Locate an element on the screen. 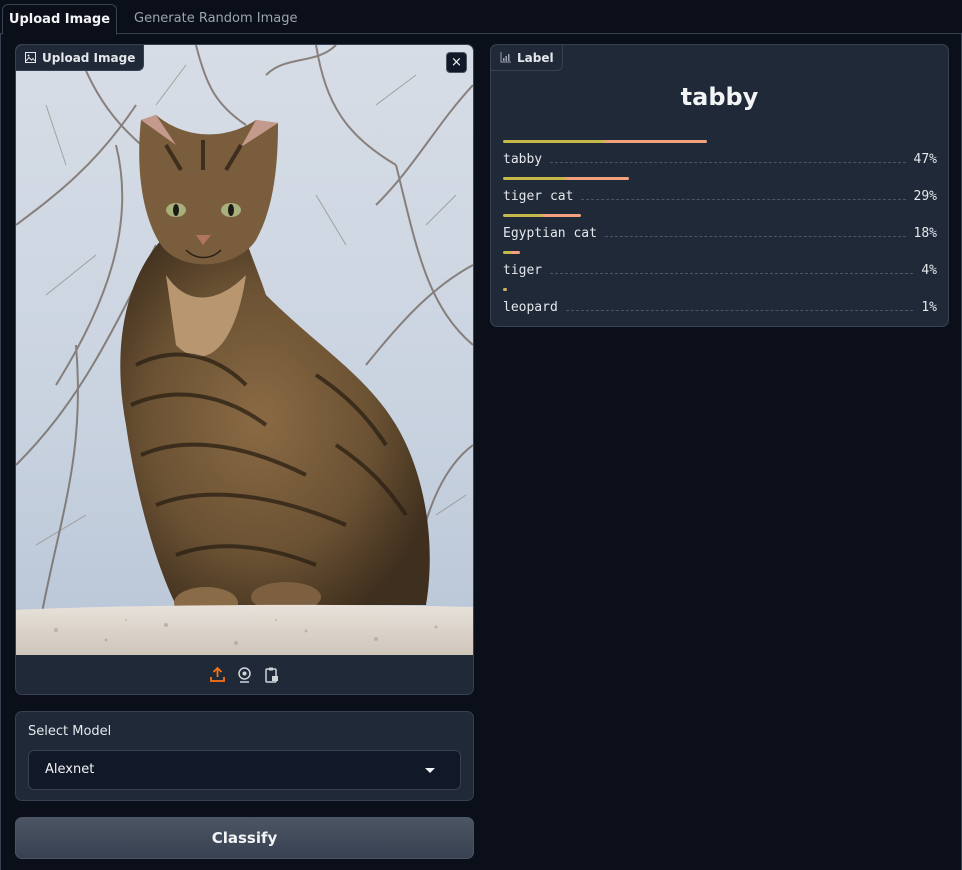 The width and height of the screenshot is (962, 870). confidence-percent: 1% is located at coordinates (929, 307).